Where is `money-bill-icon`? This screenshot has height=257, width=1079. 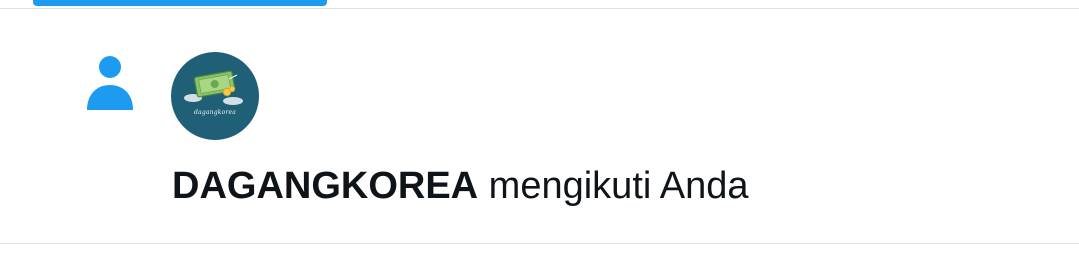
money-bill-icon is located at coordinates (213, 87).